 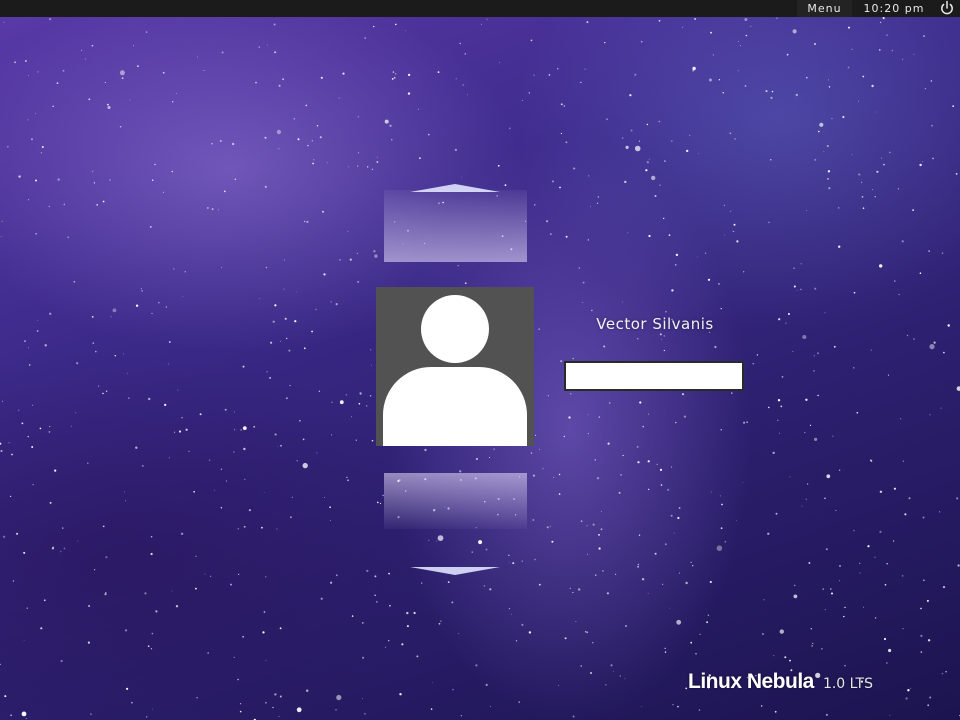 What do you see at coordinates (455, 570) in the screenshot?
I see `chevron-down-icon` at bounding box center [455, 570].